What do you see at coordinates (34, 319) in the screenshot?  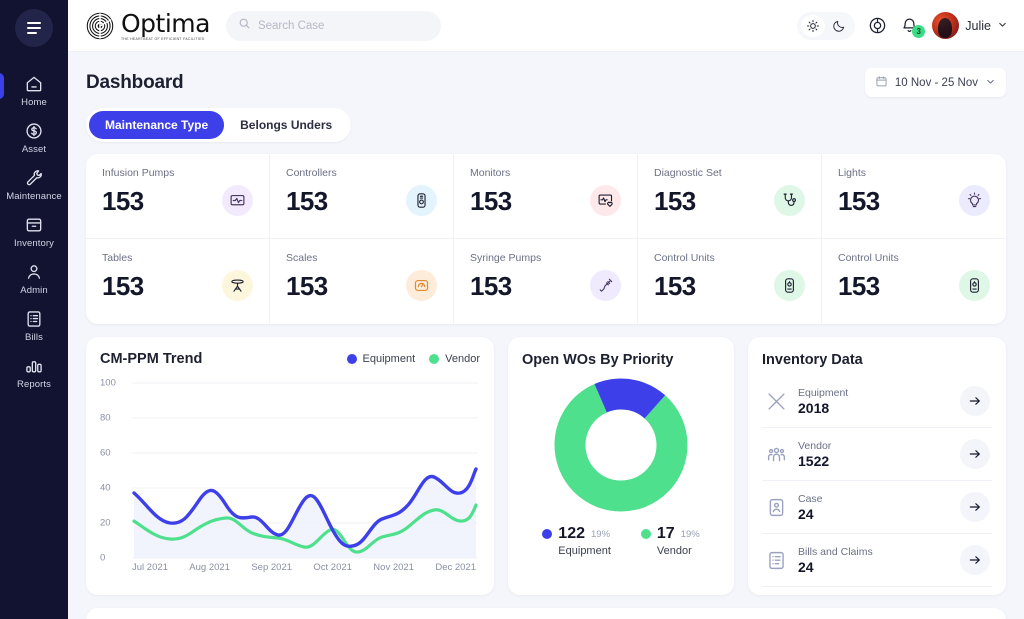 I see `receipt-icon` at bounding box center [34, 319].